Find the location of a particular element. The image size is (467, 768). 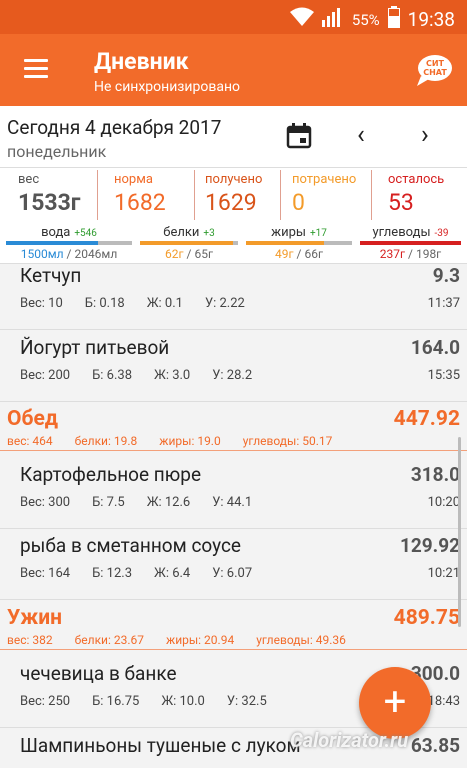

food-kcal: 318.0 is located at coordinates (435, 474).